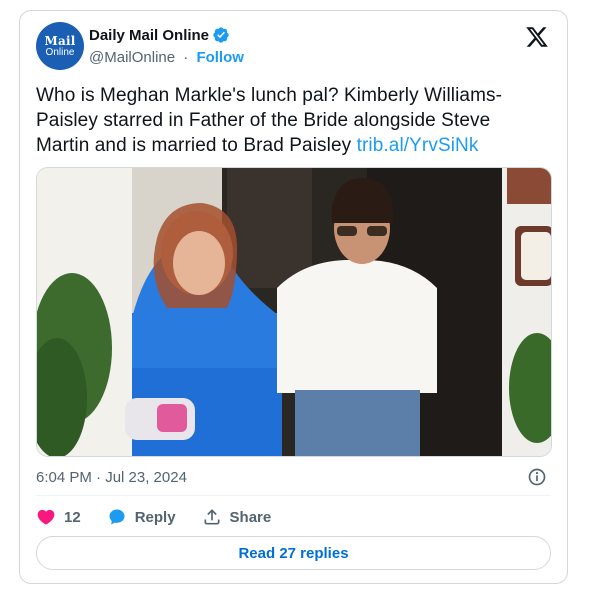 The width and height of the screenshot is (604, 594). Describe the element at coordinates (220, 57) in the screenshot. I see `follow-button: Follow` at that location.